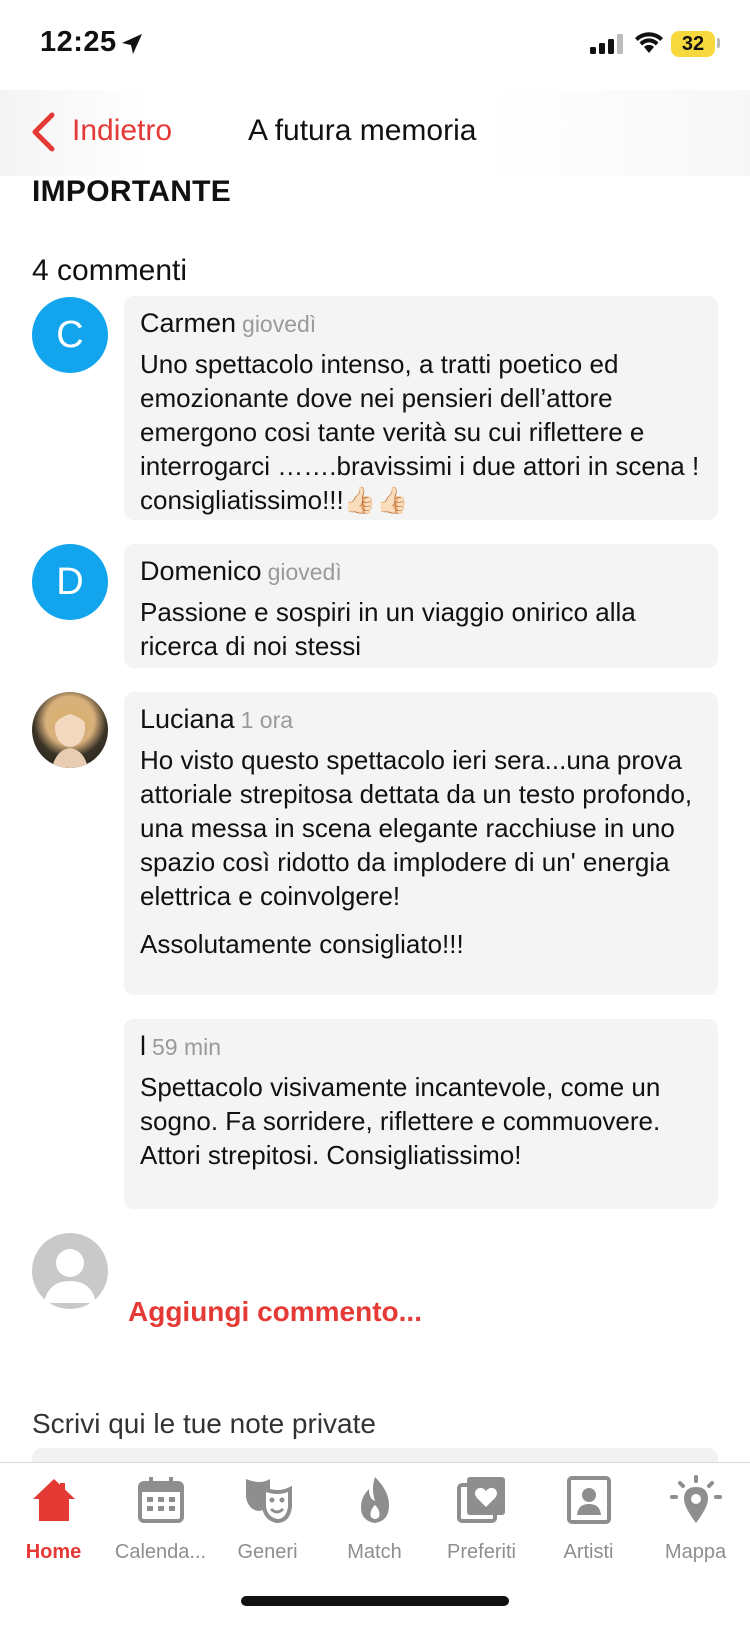 This screenshot has height=1625, width=750. Describe the element at coordinates (695, 1552) in the screenshot. I see `tab-label: Mappa` at that location.